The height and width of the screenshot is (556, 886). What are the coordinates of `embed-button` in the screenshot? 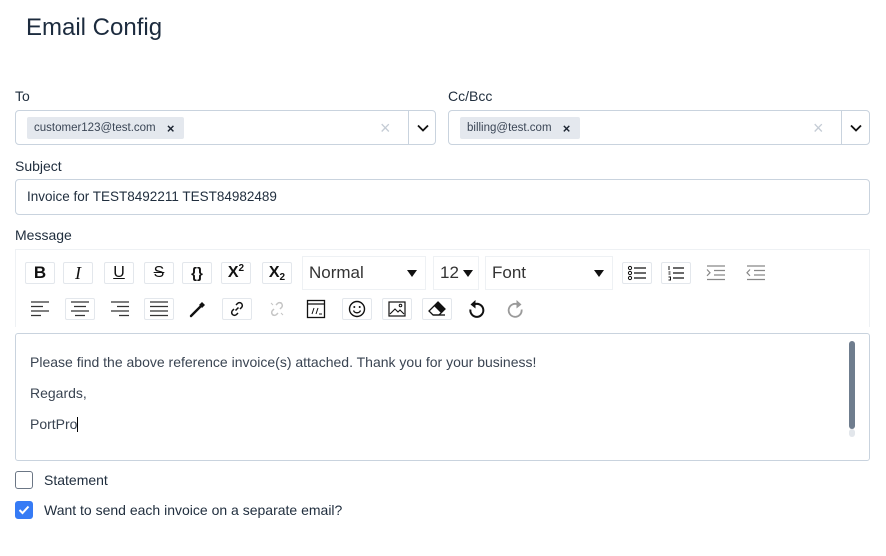 It's located at (316, 309).